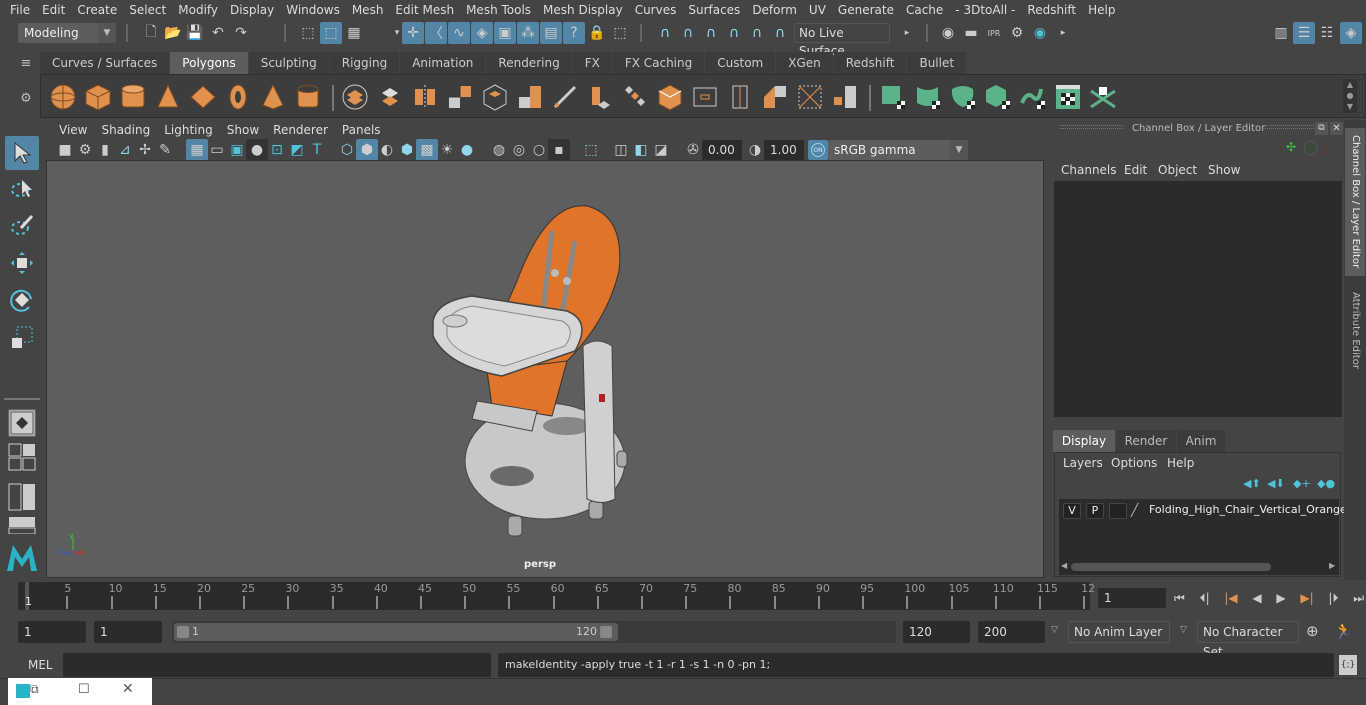  Describe the element at coordinates (128, 632) in the screenshot. I see `playback-start-field: 1` at that location.